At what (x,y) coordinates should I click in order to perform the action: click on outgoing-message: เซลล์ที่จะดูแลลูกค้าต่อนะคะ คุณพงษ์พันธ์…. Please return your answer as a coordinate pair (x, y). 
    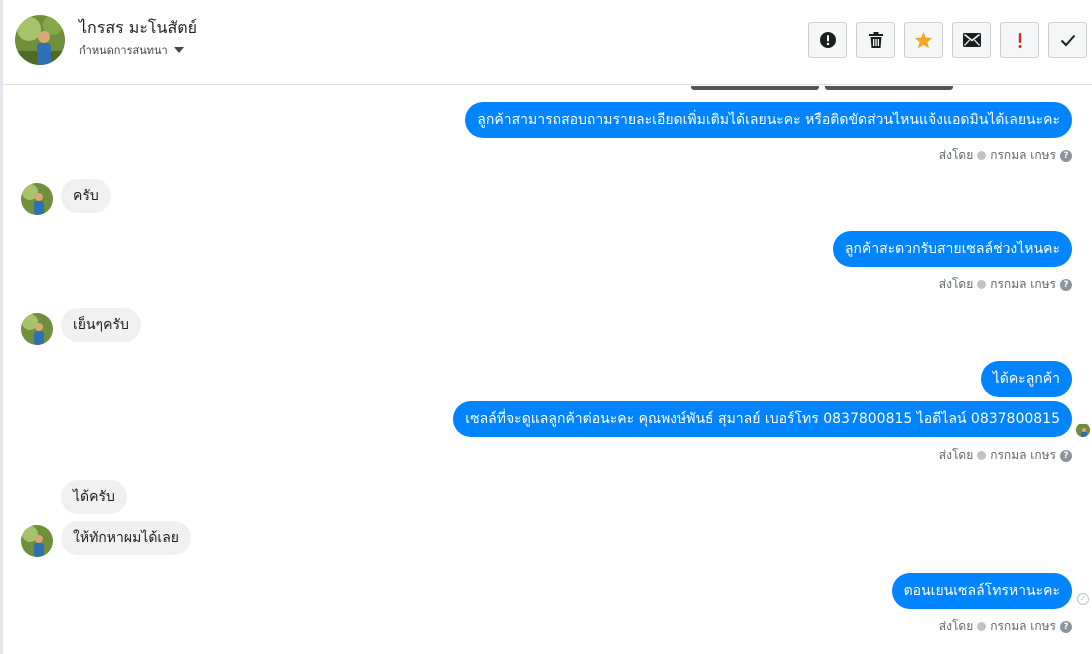
    Looking at the image, I should click on (762, 419).